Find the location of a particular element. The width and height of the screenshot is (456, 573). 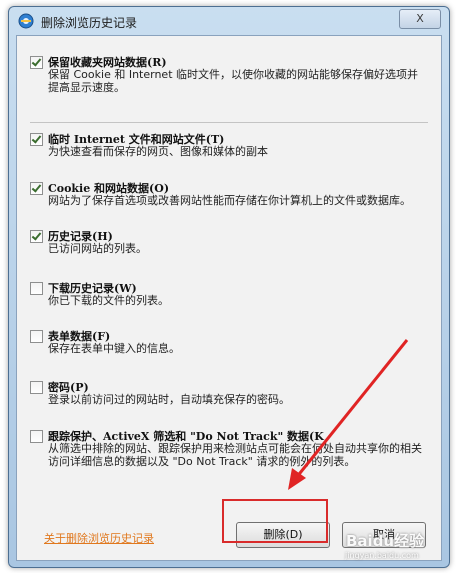

title-bar: 删除浏览历史记录 X is located at coordinates (229, 21).